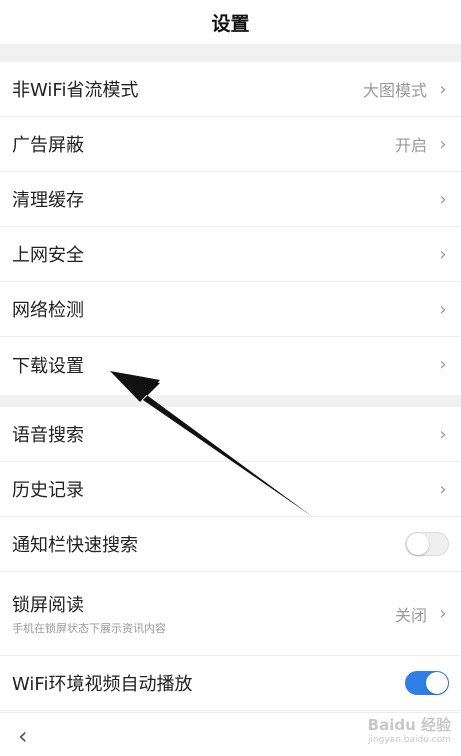  What do you see at coordinates (102, 684) in the screenshot?
I see `row-label: WiFi环境视频自动播放` at bounding box center [102, 684].